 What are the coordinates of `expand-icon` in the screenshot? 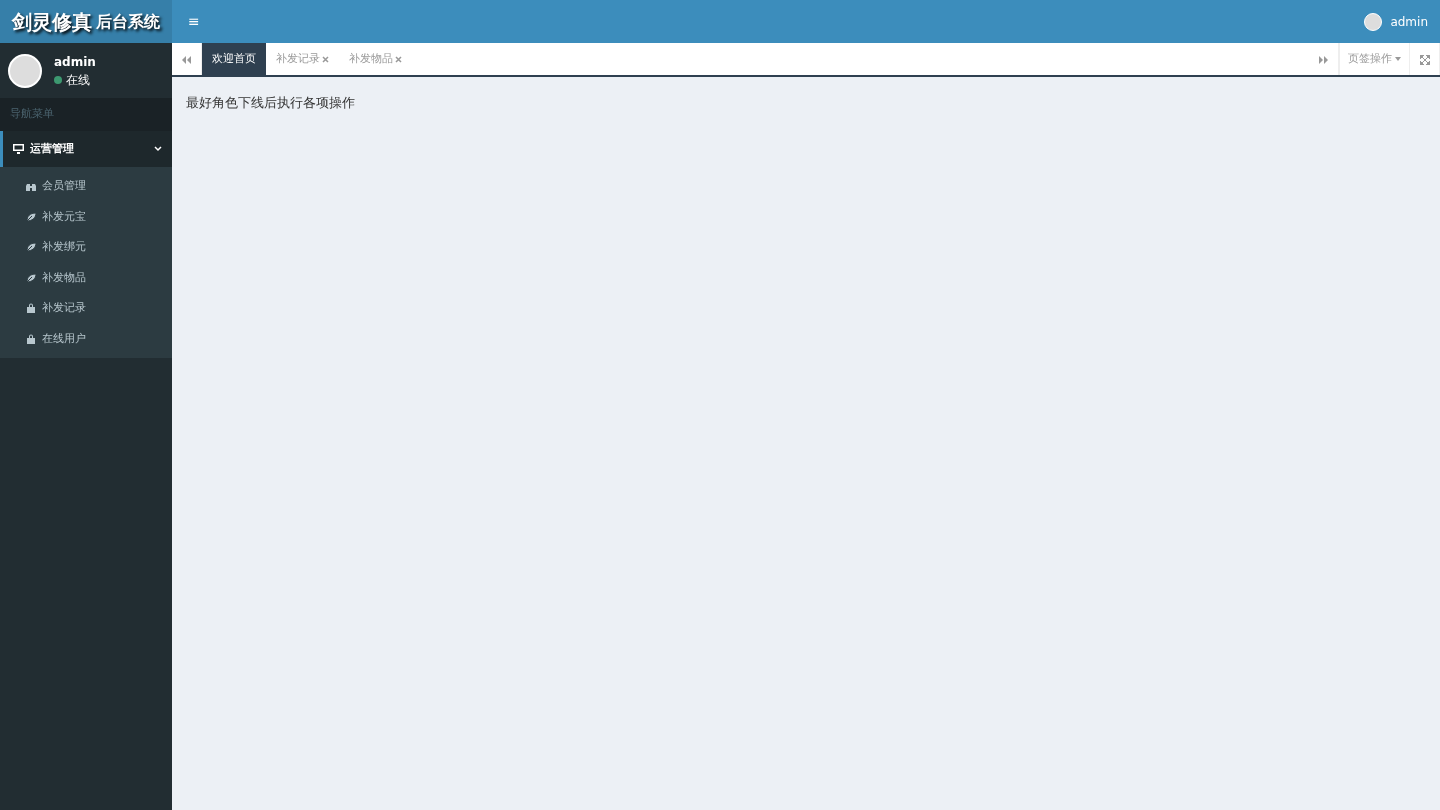 It's located at (1424, 59).